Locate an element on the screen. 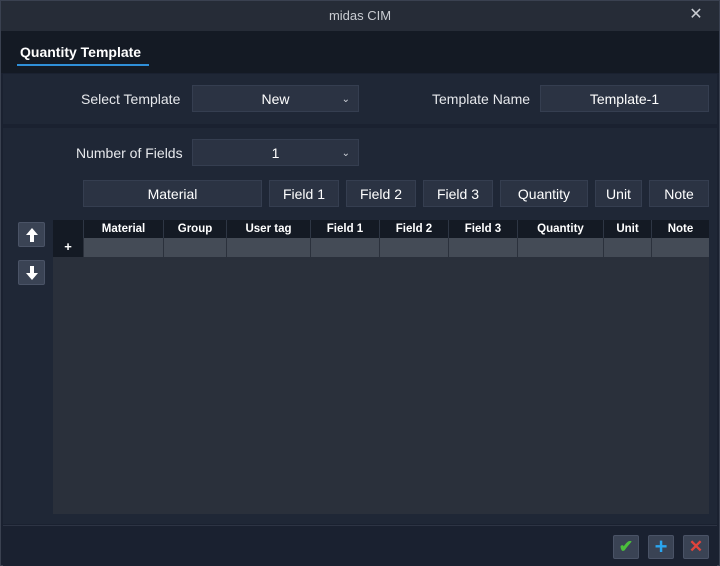 The height and width of the screenshot is (566, 720). column-header-field-1: Field 1 is located at coordinates (344, 229).